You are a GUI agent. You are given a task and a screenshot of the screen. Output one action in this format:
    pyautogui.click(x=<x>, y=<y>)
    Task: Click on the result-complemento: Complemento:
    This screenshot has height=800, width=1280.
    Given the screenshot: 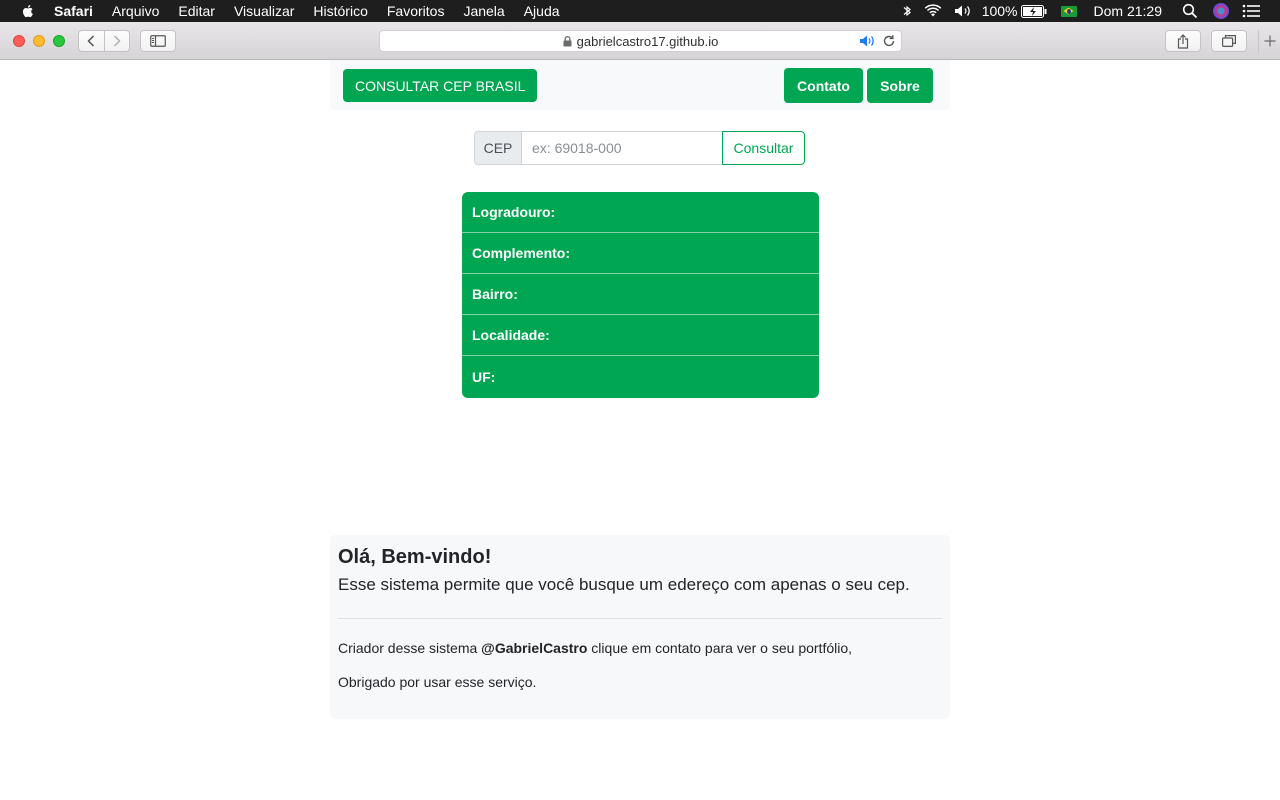 What is the action you would take?
    pyautogui.click(x=640, y=253)
    